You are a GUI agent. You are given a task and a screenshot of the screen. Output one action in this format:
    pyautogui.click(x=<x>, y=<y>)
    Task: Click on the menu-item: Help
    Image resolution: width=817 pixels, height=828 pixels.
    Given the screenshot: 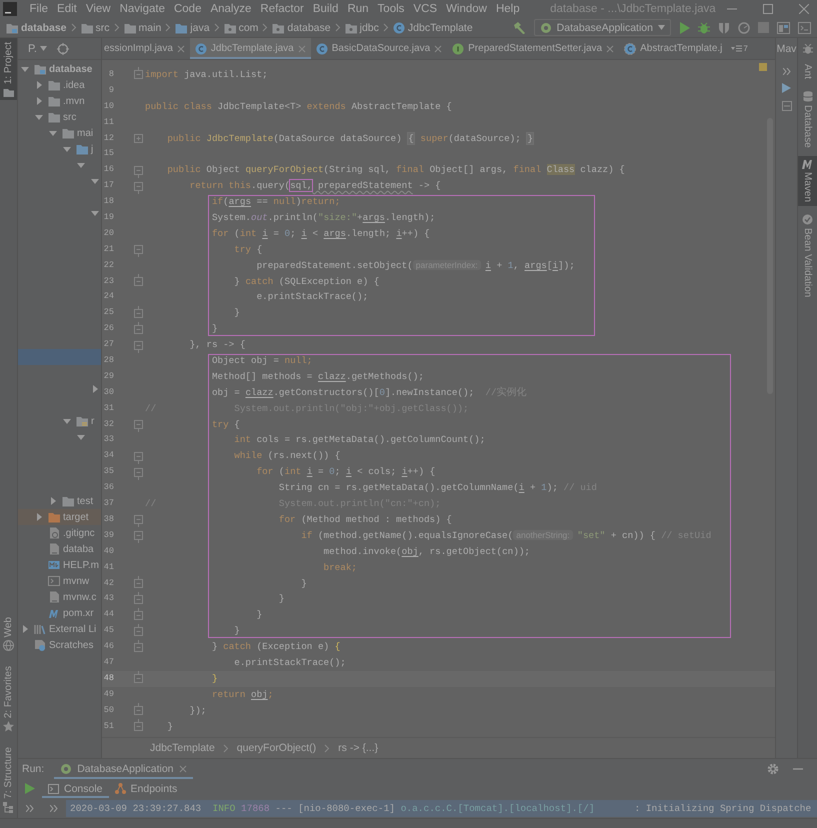 What is the action you would take?
    pyautogui.click(x=507, y=9)
    